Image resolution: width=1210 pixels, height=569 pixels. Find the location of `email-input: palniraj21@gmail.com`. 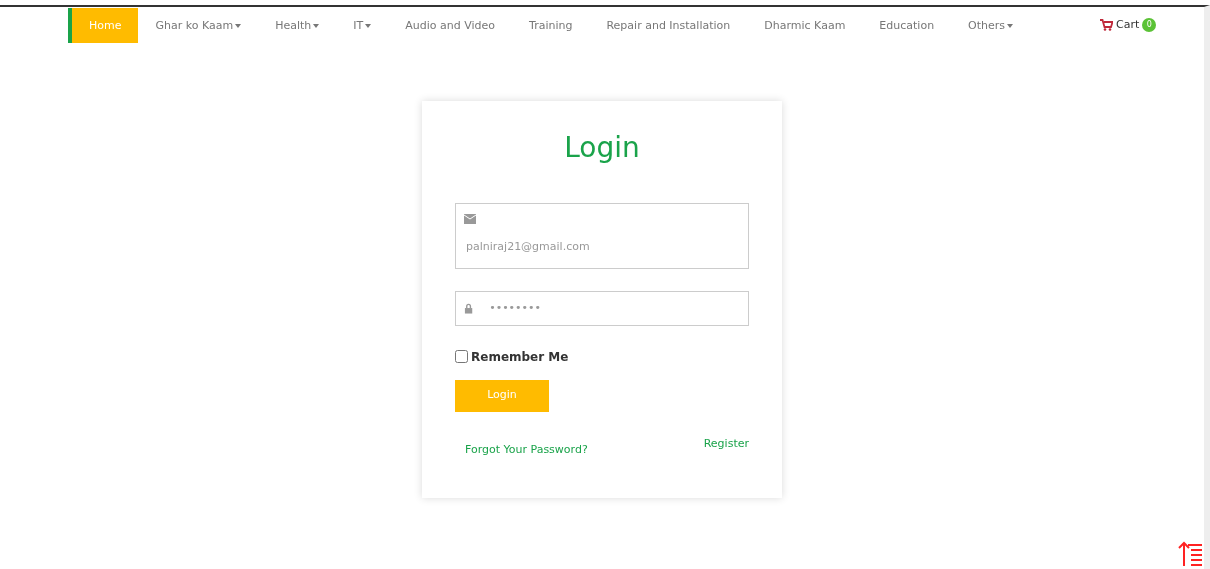

email-input: palniraj21@gmail.com is located at coordinates (602, 247).